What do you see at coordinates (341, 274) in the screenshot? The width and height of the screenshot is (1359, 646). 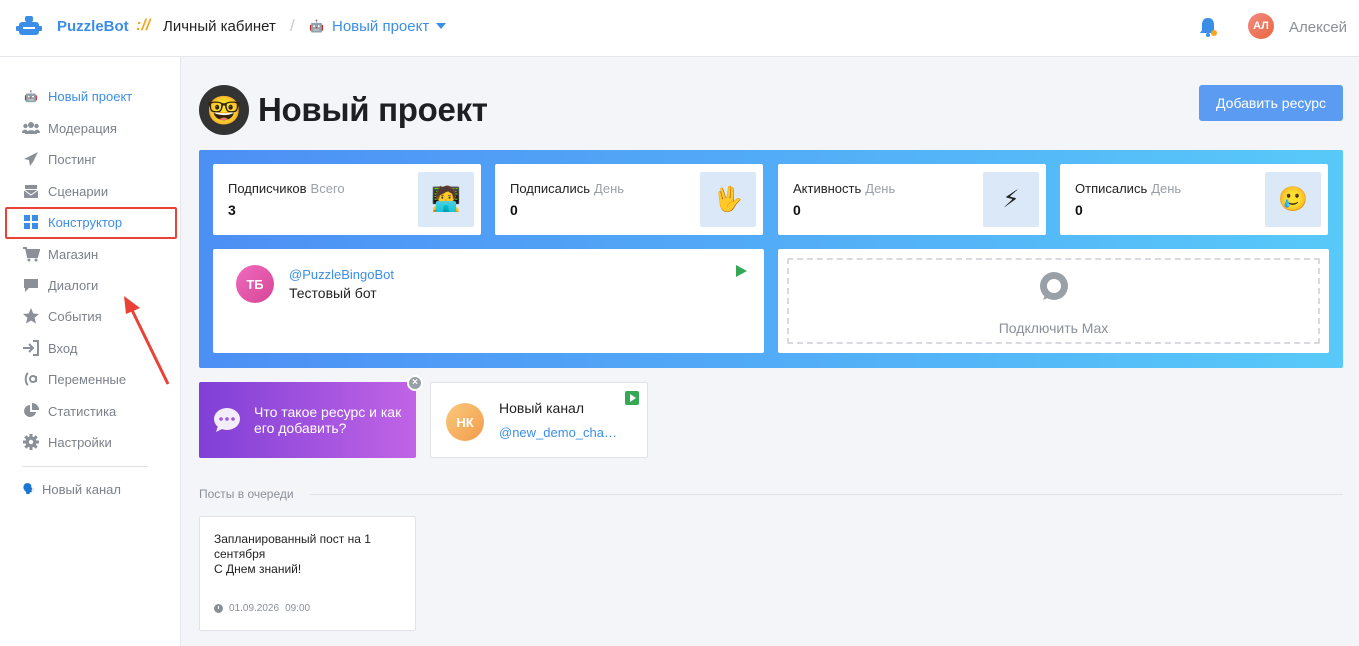 I see `bot-handle-link: @PuzzleBingoBot` at bounding box center [341, 274].